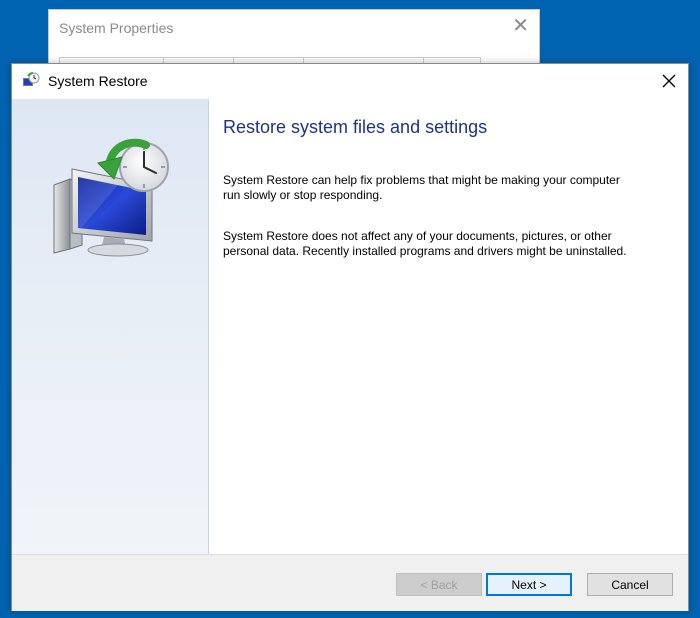 The width and height of the screenshot is (700, 618). What do you see at coordinates (116, 28) in the screenshot?
I see `system-properties-title: System Properties` at bounding box center [116, 28].